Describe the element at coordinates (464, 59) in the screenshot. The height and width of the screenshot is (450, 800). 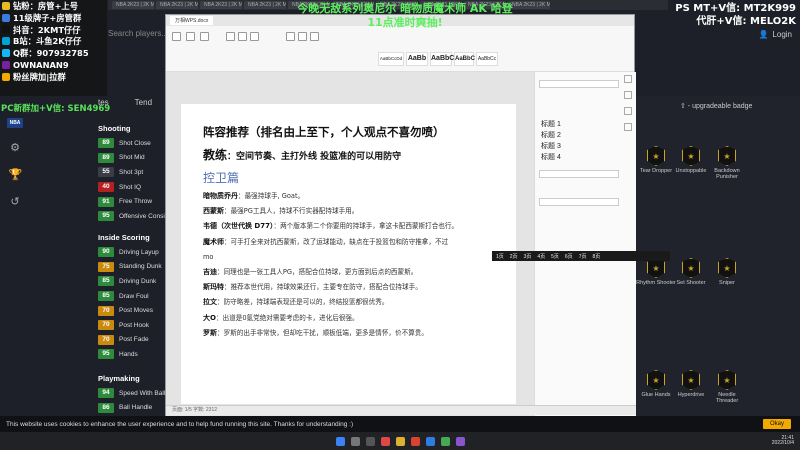
I see `style-heading-3: AaBbC` at that location.